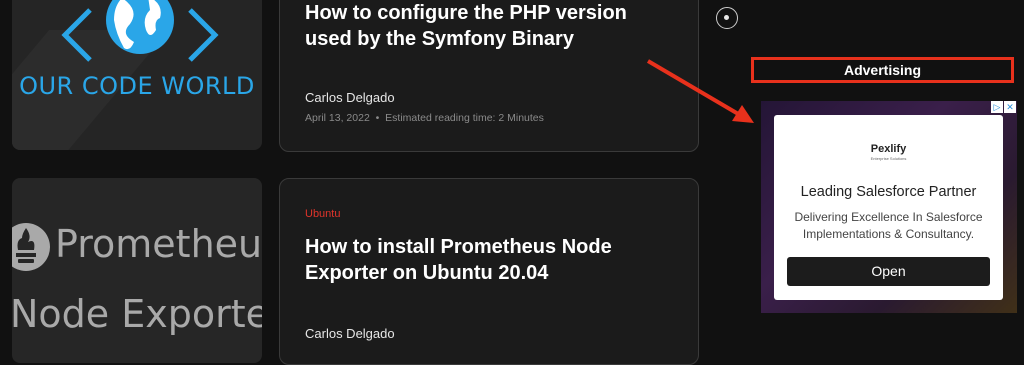 The width and height of the screenshot is (1024, 365). I want to click on ad-body-line-1: Delivering Excellence In Salesforce, so click(888, 217).